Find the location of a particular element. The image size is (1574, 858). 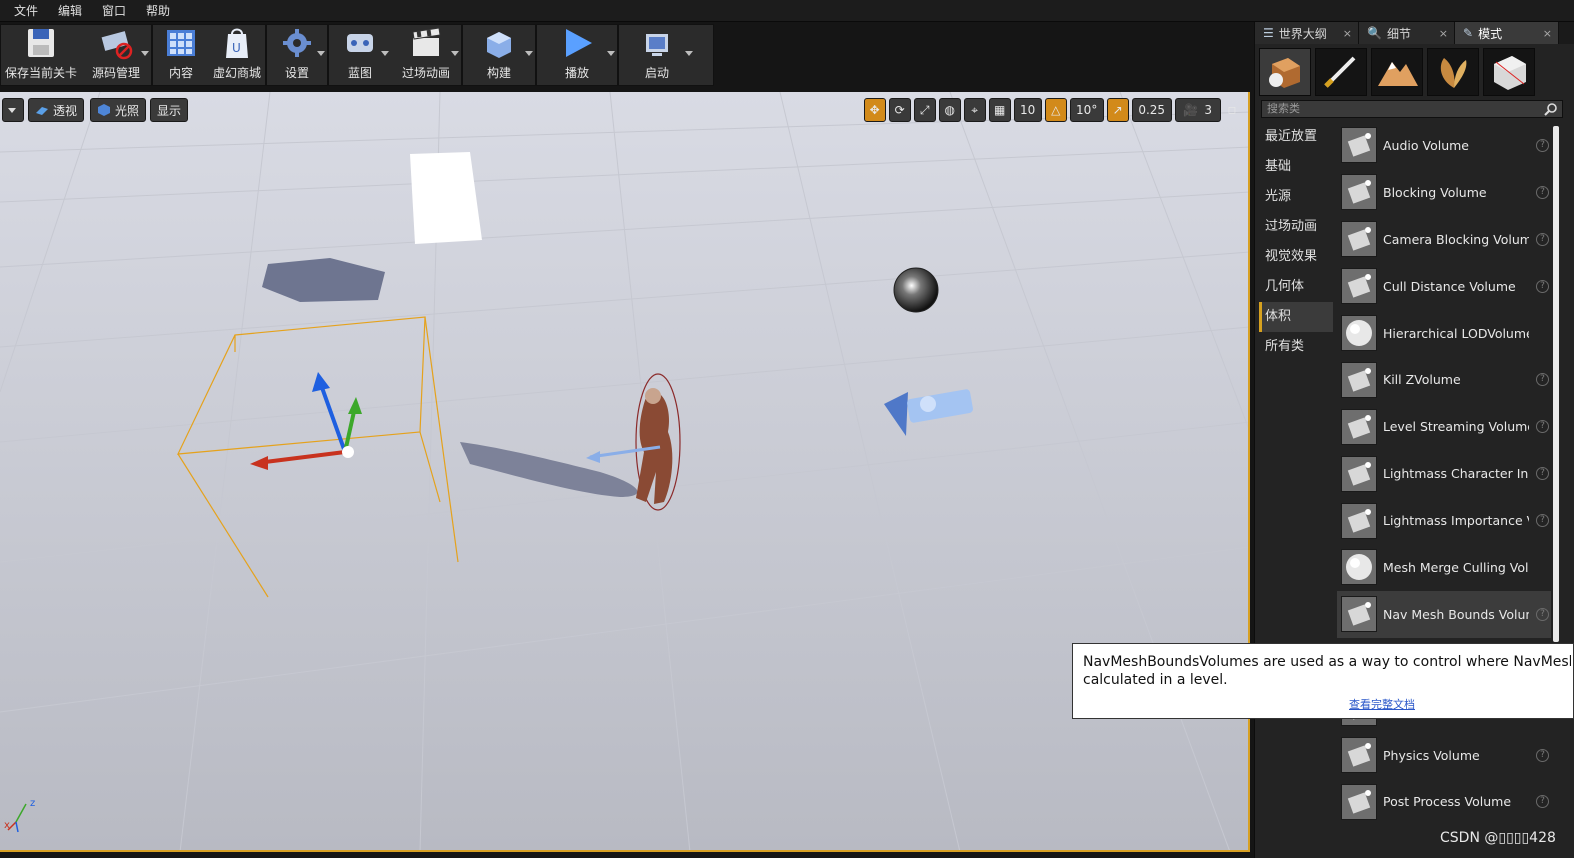

camera-speed-button: 🎥 3 is located at coordinates (1197, 110).